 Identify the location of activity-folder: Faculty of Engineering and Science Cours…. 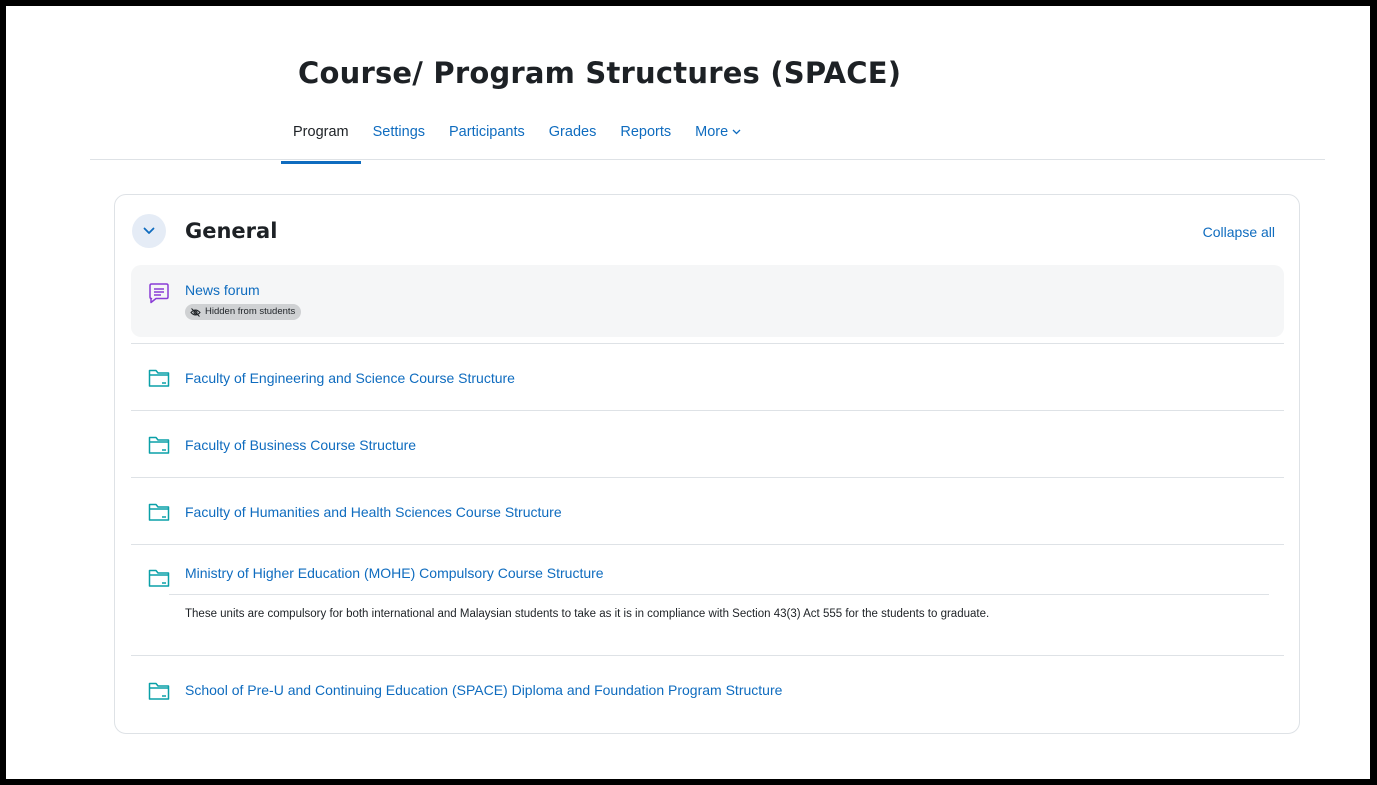
(707, 378).